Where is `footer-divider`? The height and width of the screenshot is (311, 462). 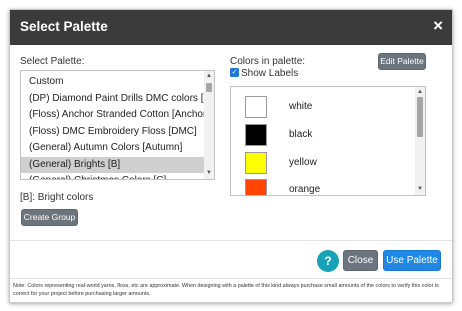 footer-divider is located at coordinates (231, 240).